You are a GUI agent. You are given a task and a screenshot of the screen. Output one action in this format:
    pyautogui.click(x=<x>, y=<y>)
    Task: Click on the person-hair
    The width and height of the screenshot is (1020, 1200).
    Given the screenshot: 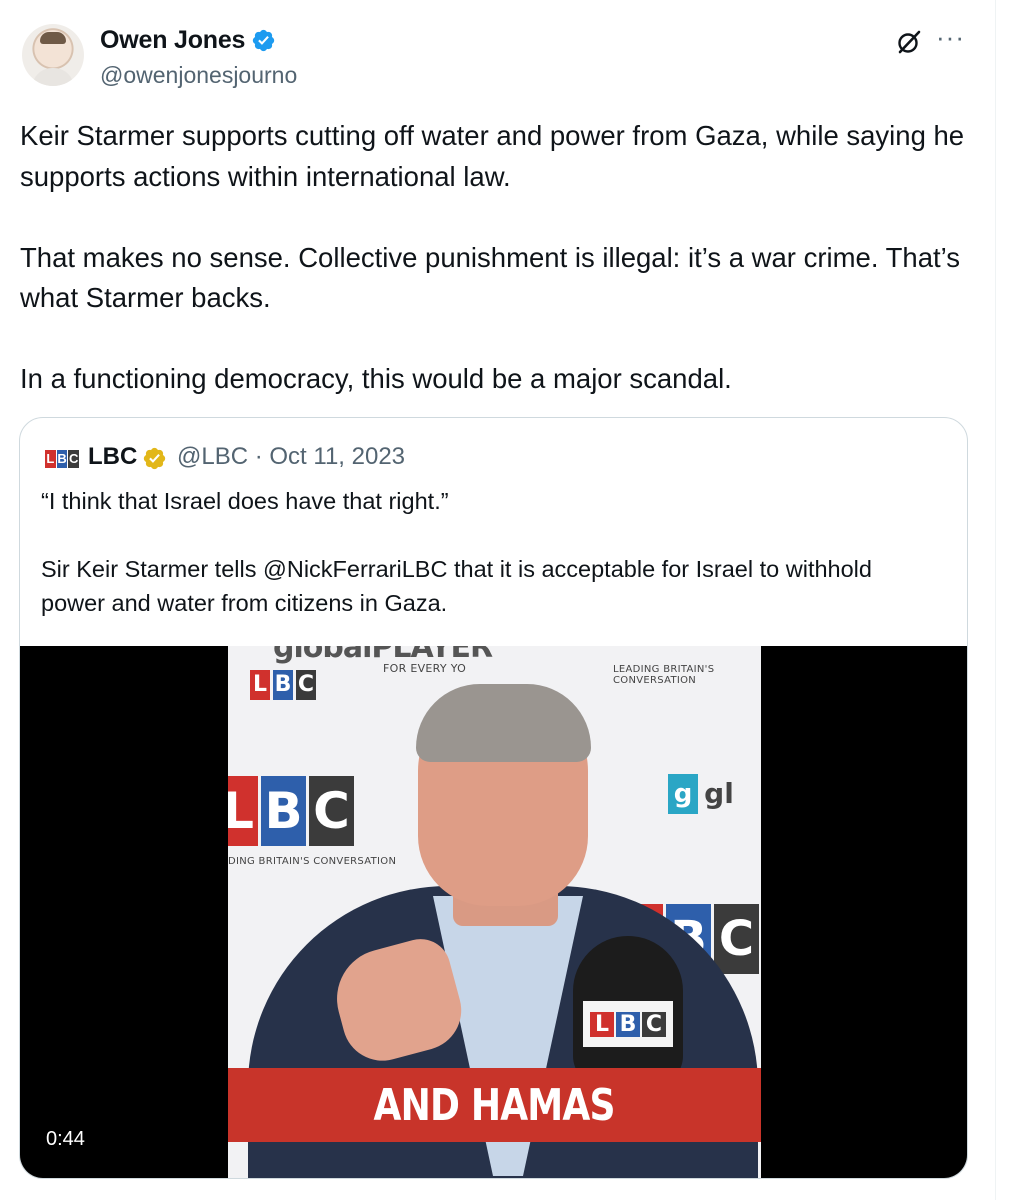 What is the action you would take?
    pyautogui.click(x=503, y=723)
    